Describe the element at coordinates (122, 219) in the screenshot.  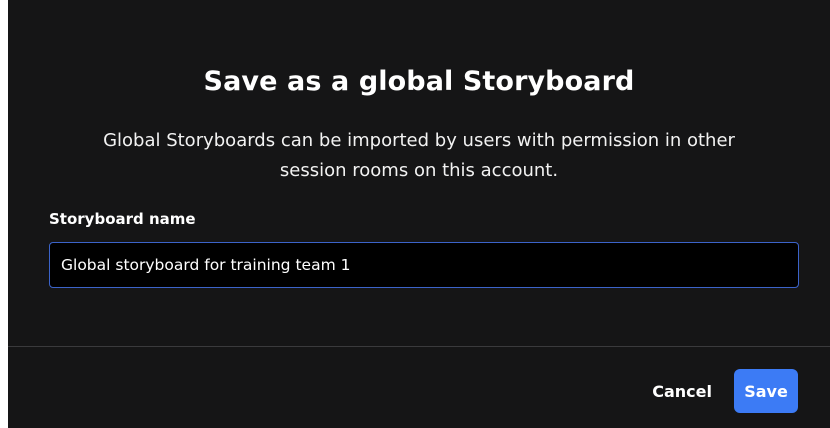
I see `storyboard-name-label: Storyboard name` at that location.